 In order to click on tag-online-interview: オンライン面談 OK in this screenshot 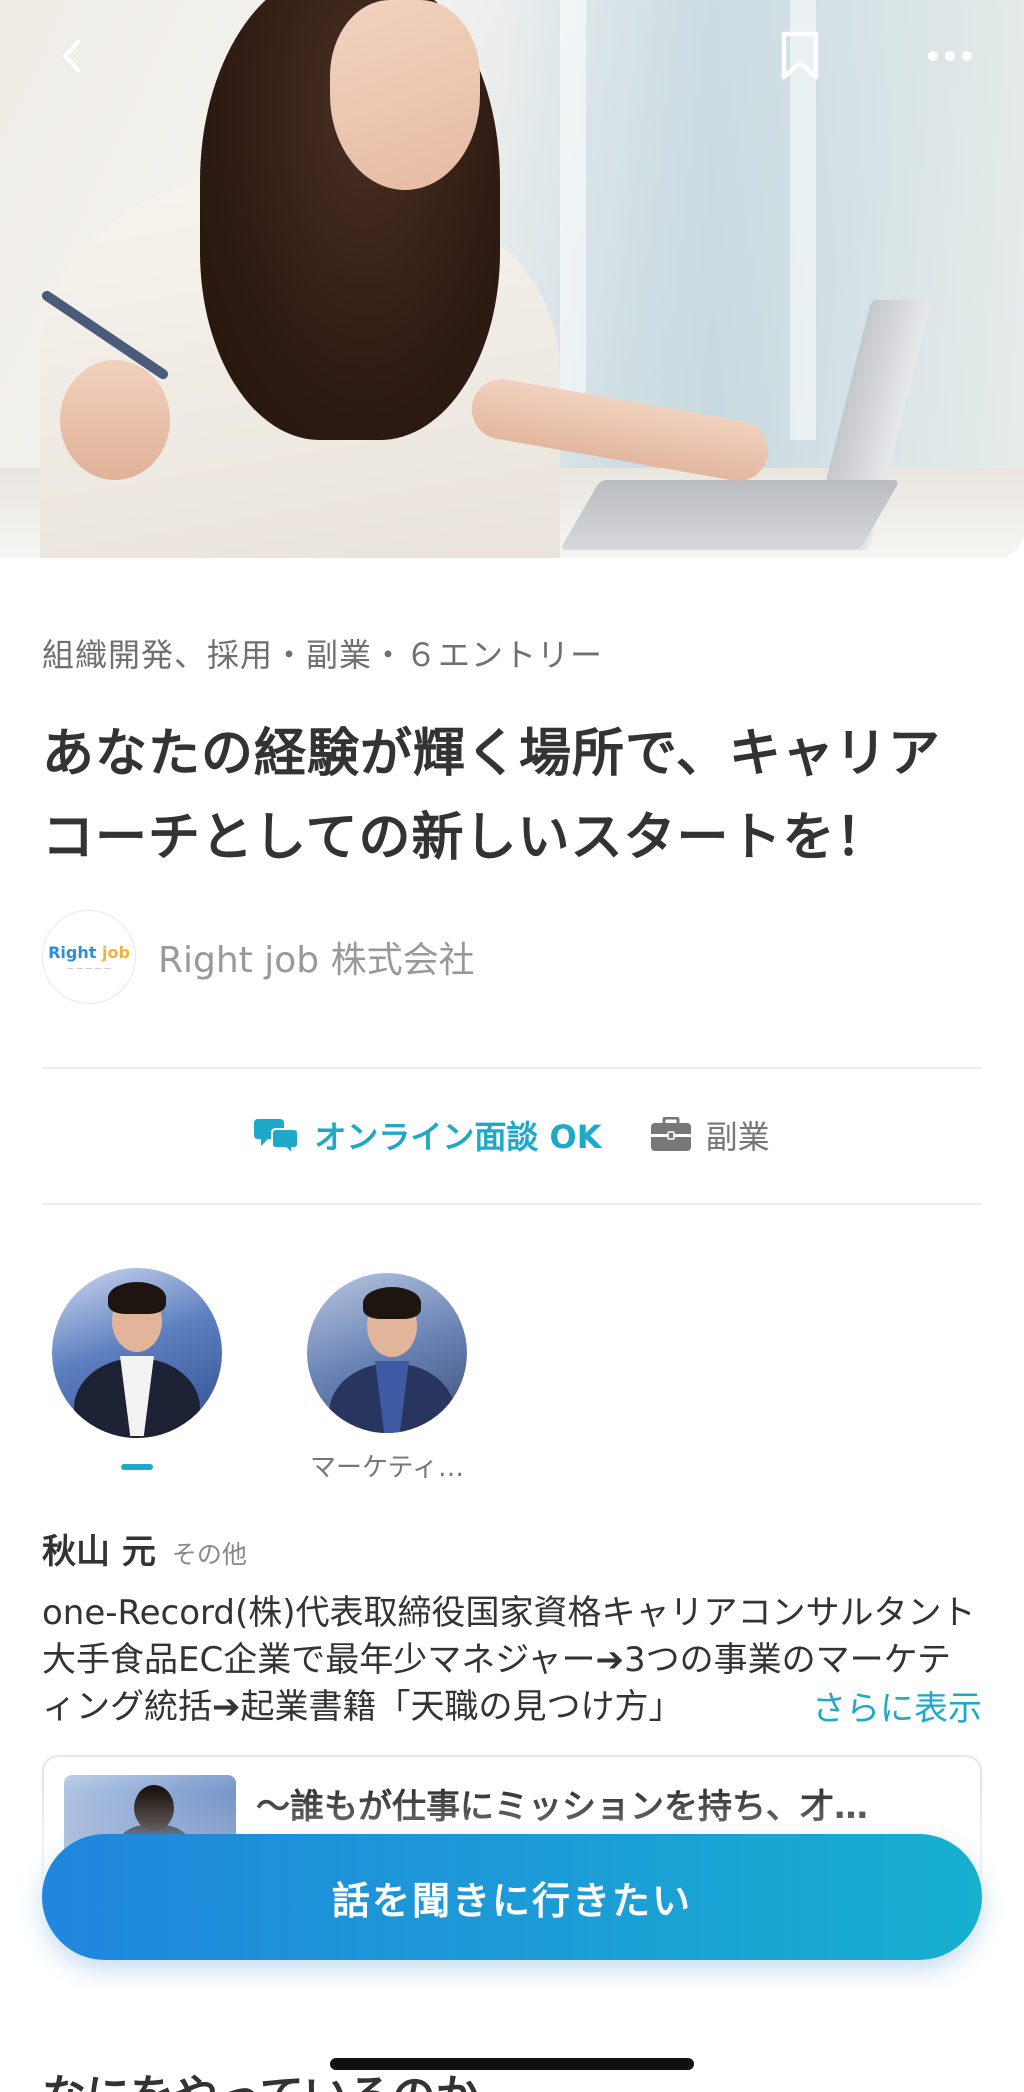, I will do `click(428, 1135)`.